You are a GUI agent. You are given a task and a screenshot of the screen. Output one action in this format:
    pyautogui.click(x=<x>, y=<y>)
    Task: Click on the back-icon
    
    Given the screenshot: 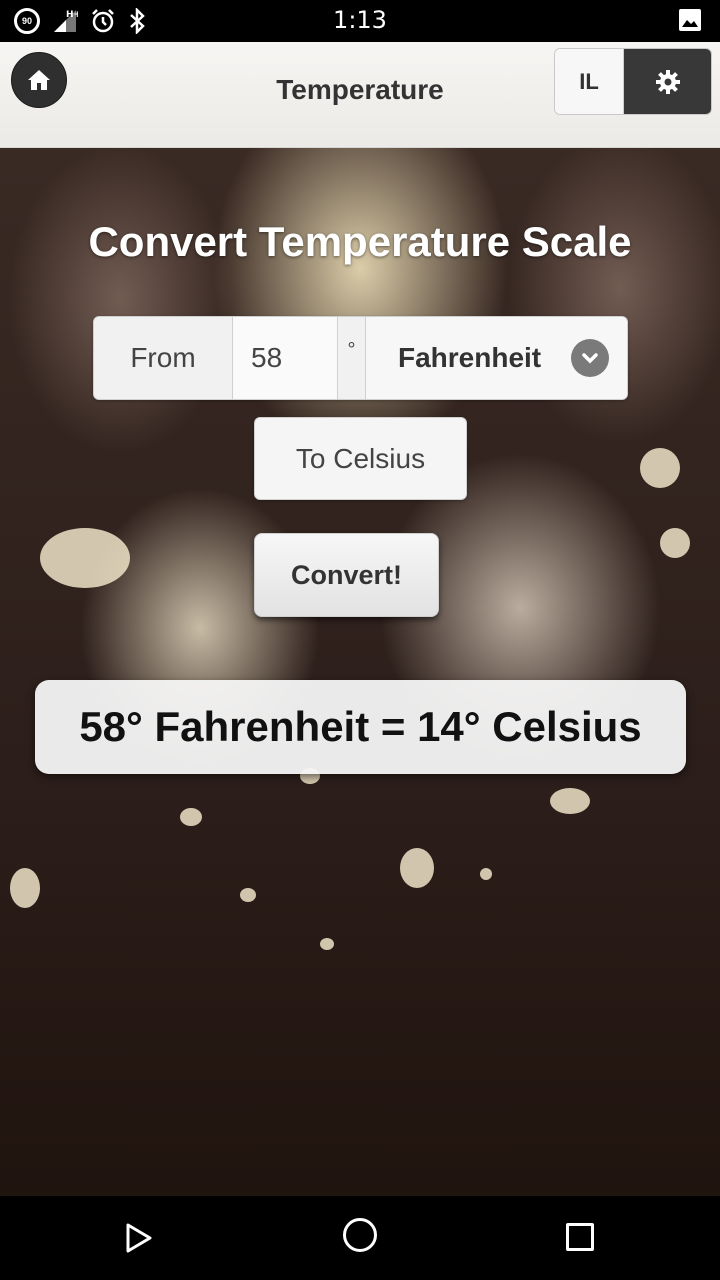 What is the action you would take?
    pyautogui.click(x=139, y=1238)
    